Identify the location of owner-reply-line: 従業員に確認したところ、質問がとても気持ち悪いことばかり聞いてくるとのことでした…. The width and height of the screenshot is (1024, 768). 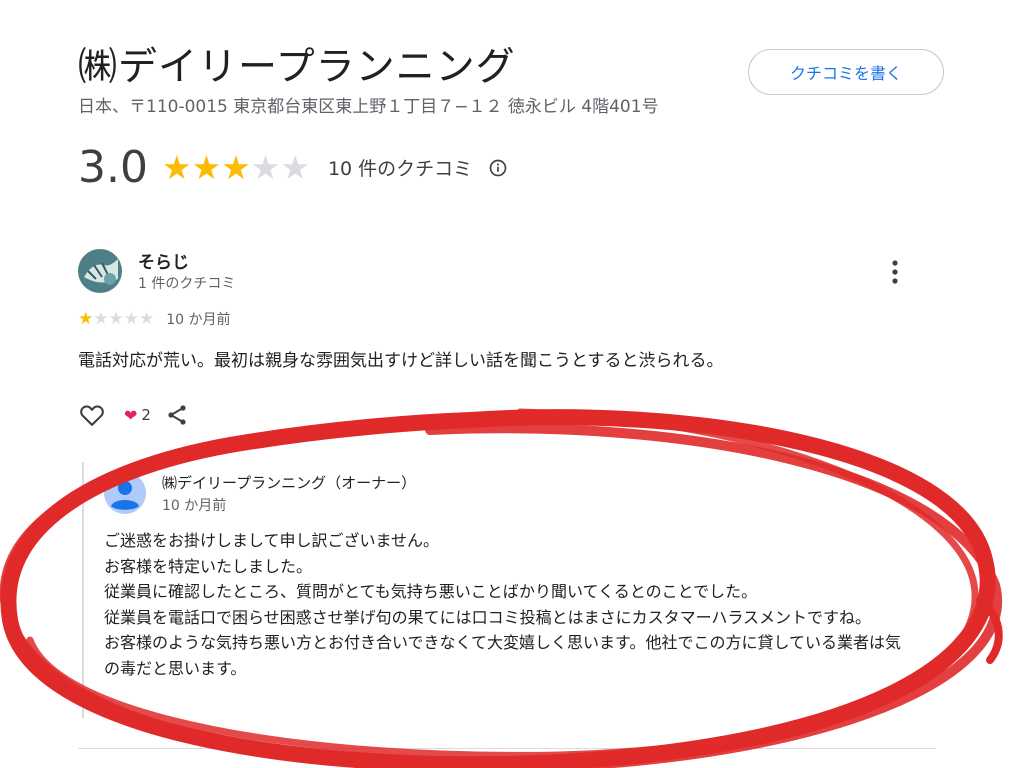
(431, 591).